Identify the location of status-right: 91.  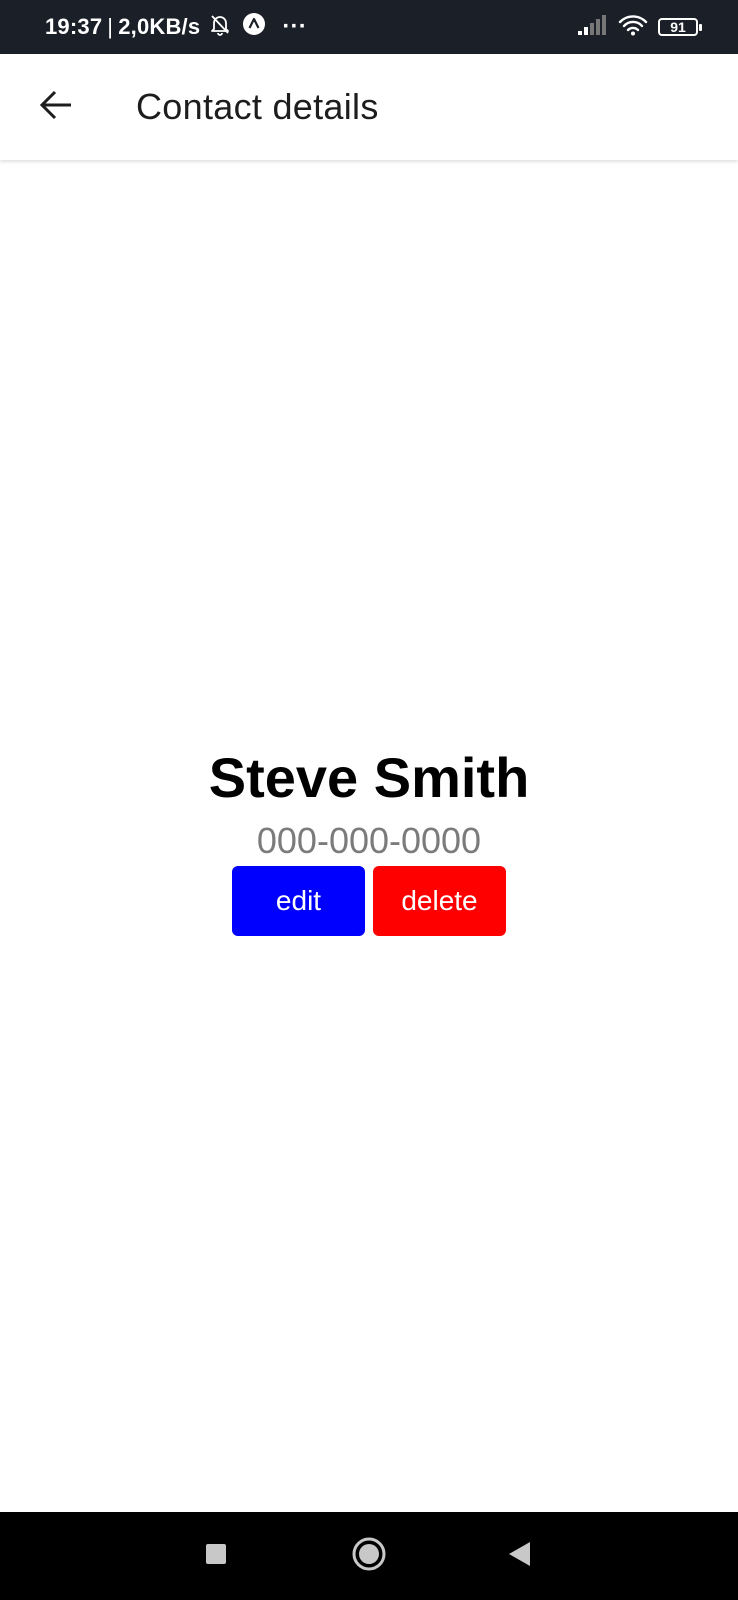
(640, 27).